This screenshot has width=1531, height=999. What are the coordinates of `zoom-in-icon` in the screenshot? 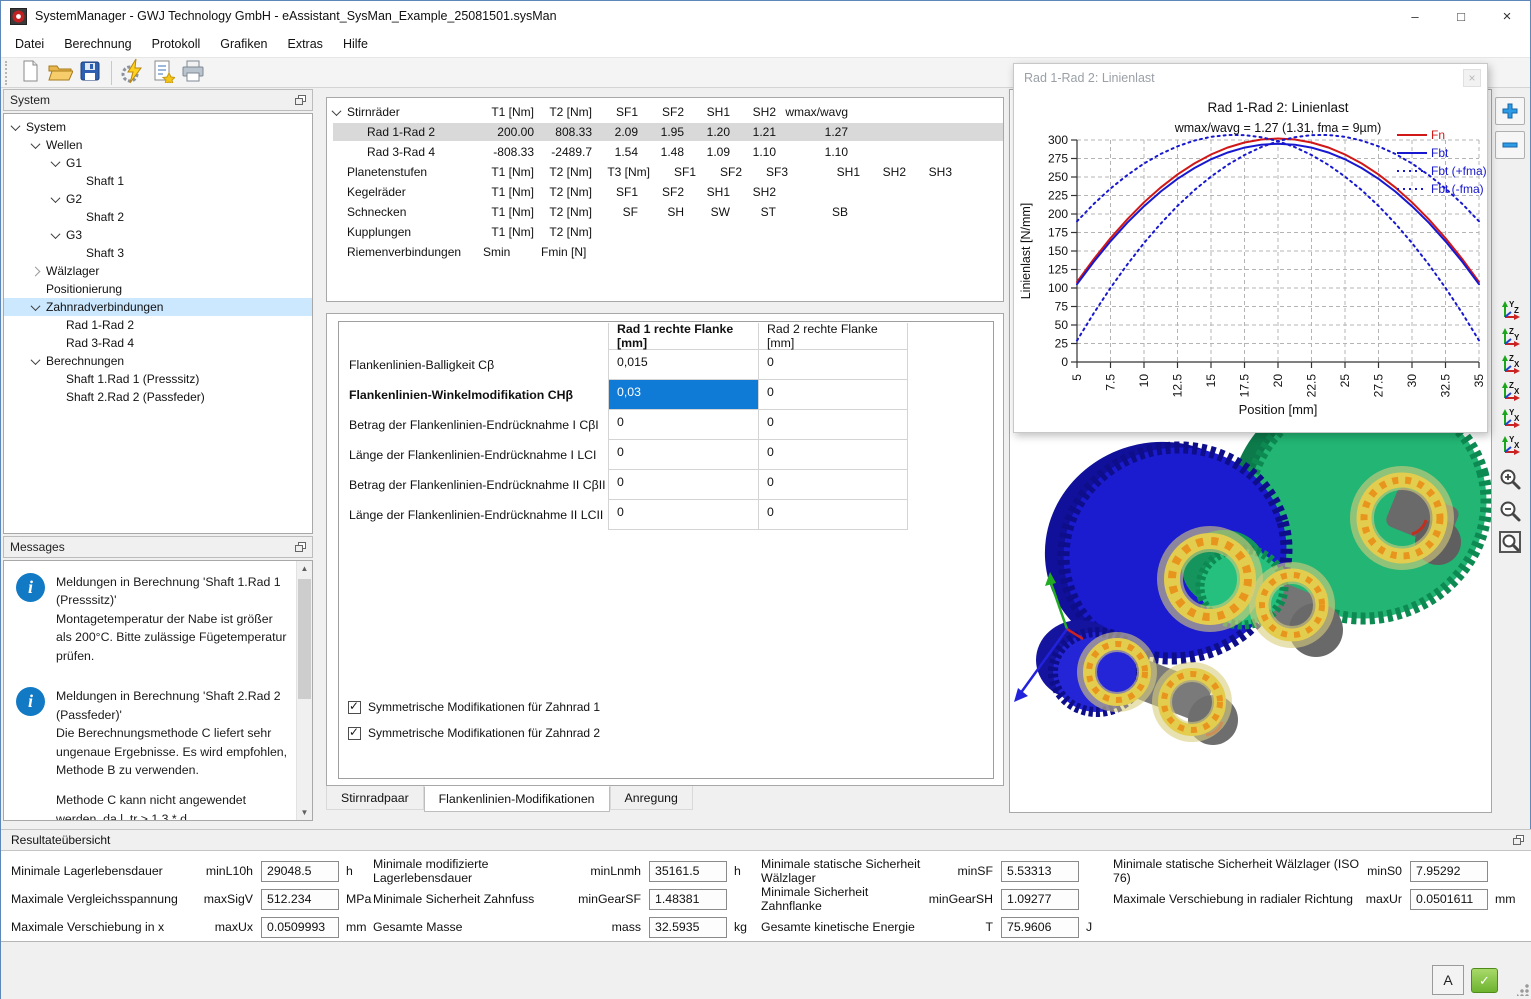 It's located at (1510, 480).